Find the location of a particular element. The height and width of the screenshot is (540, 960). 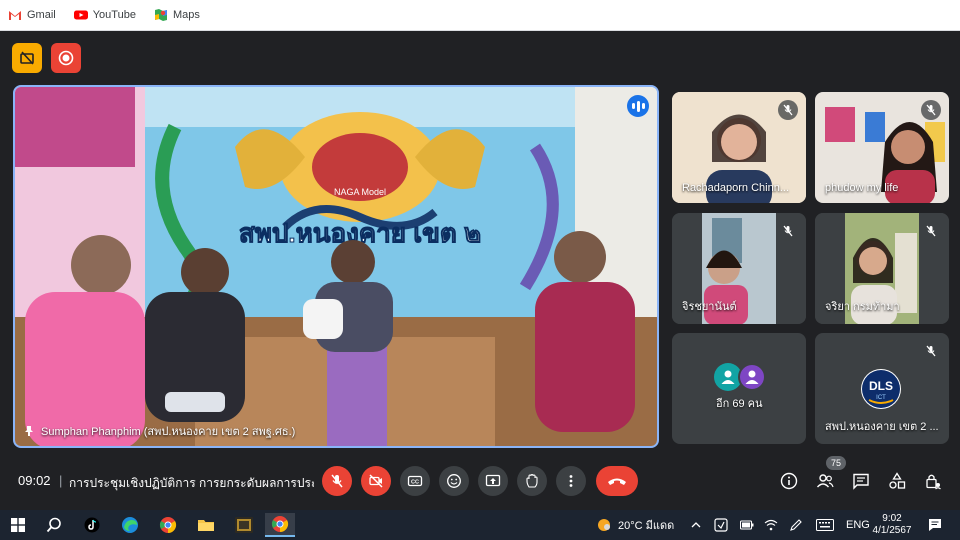

sun-icon is located at coordinates (604, 525).